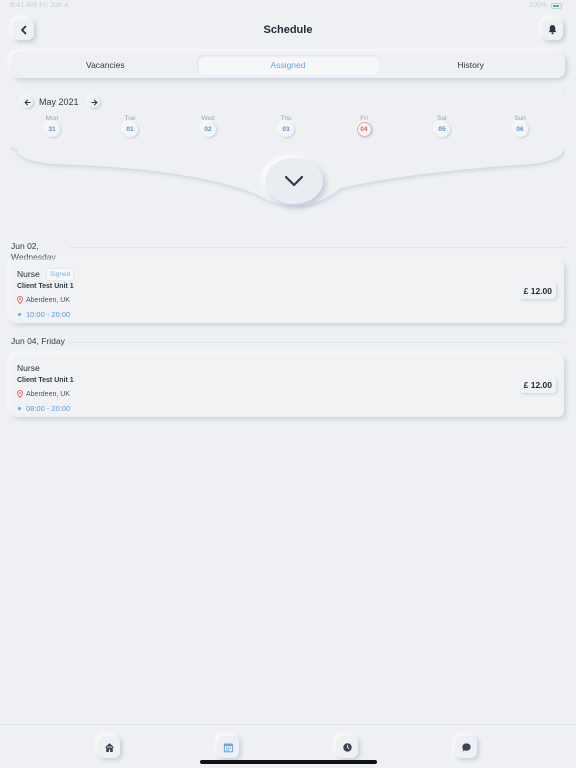  What do you see at coordinates (59, 102) in the screenshot?
I see `month-label: May 2021` at bounding box center [59, 102].